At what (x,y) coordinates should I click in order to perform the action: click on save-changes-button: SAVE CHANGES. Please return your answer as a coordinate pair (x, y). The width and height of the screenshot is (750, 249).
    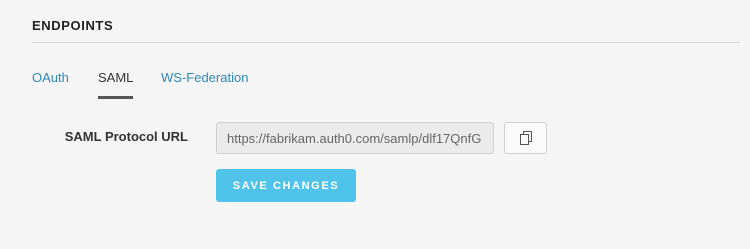
    Looking at the image, I should click on (286, 185).